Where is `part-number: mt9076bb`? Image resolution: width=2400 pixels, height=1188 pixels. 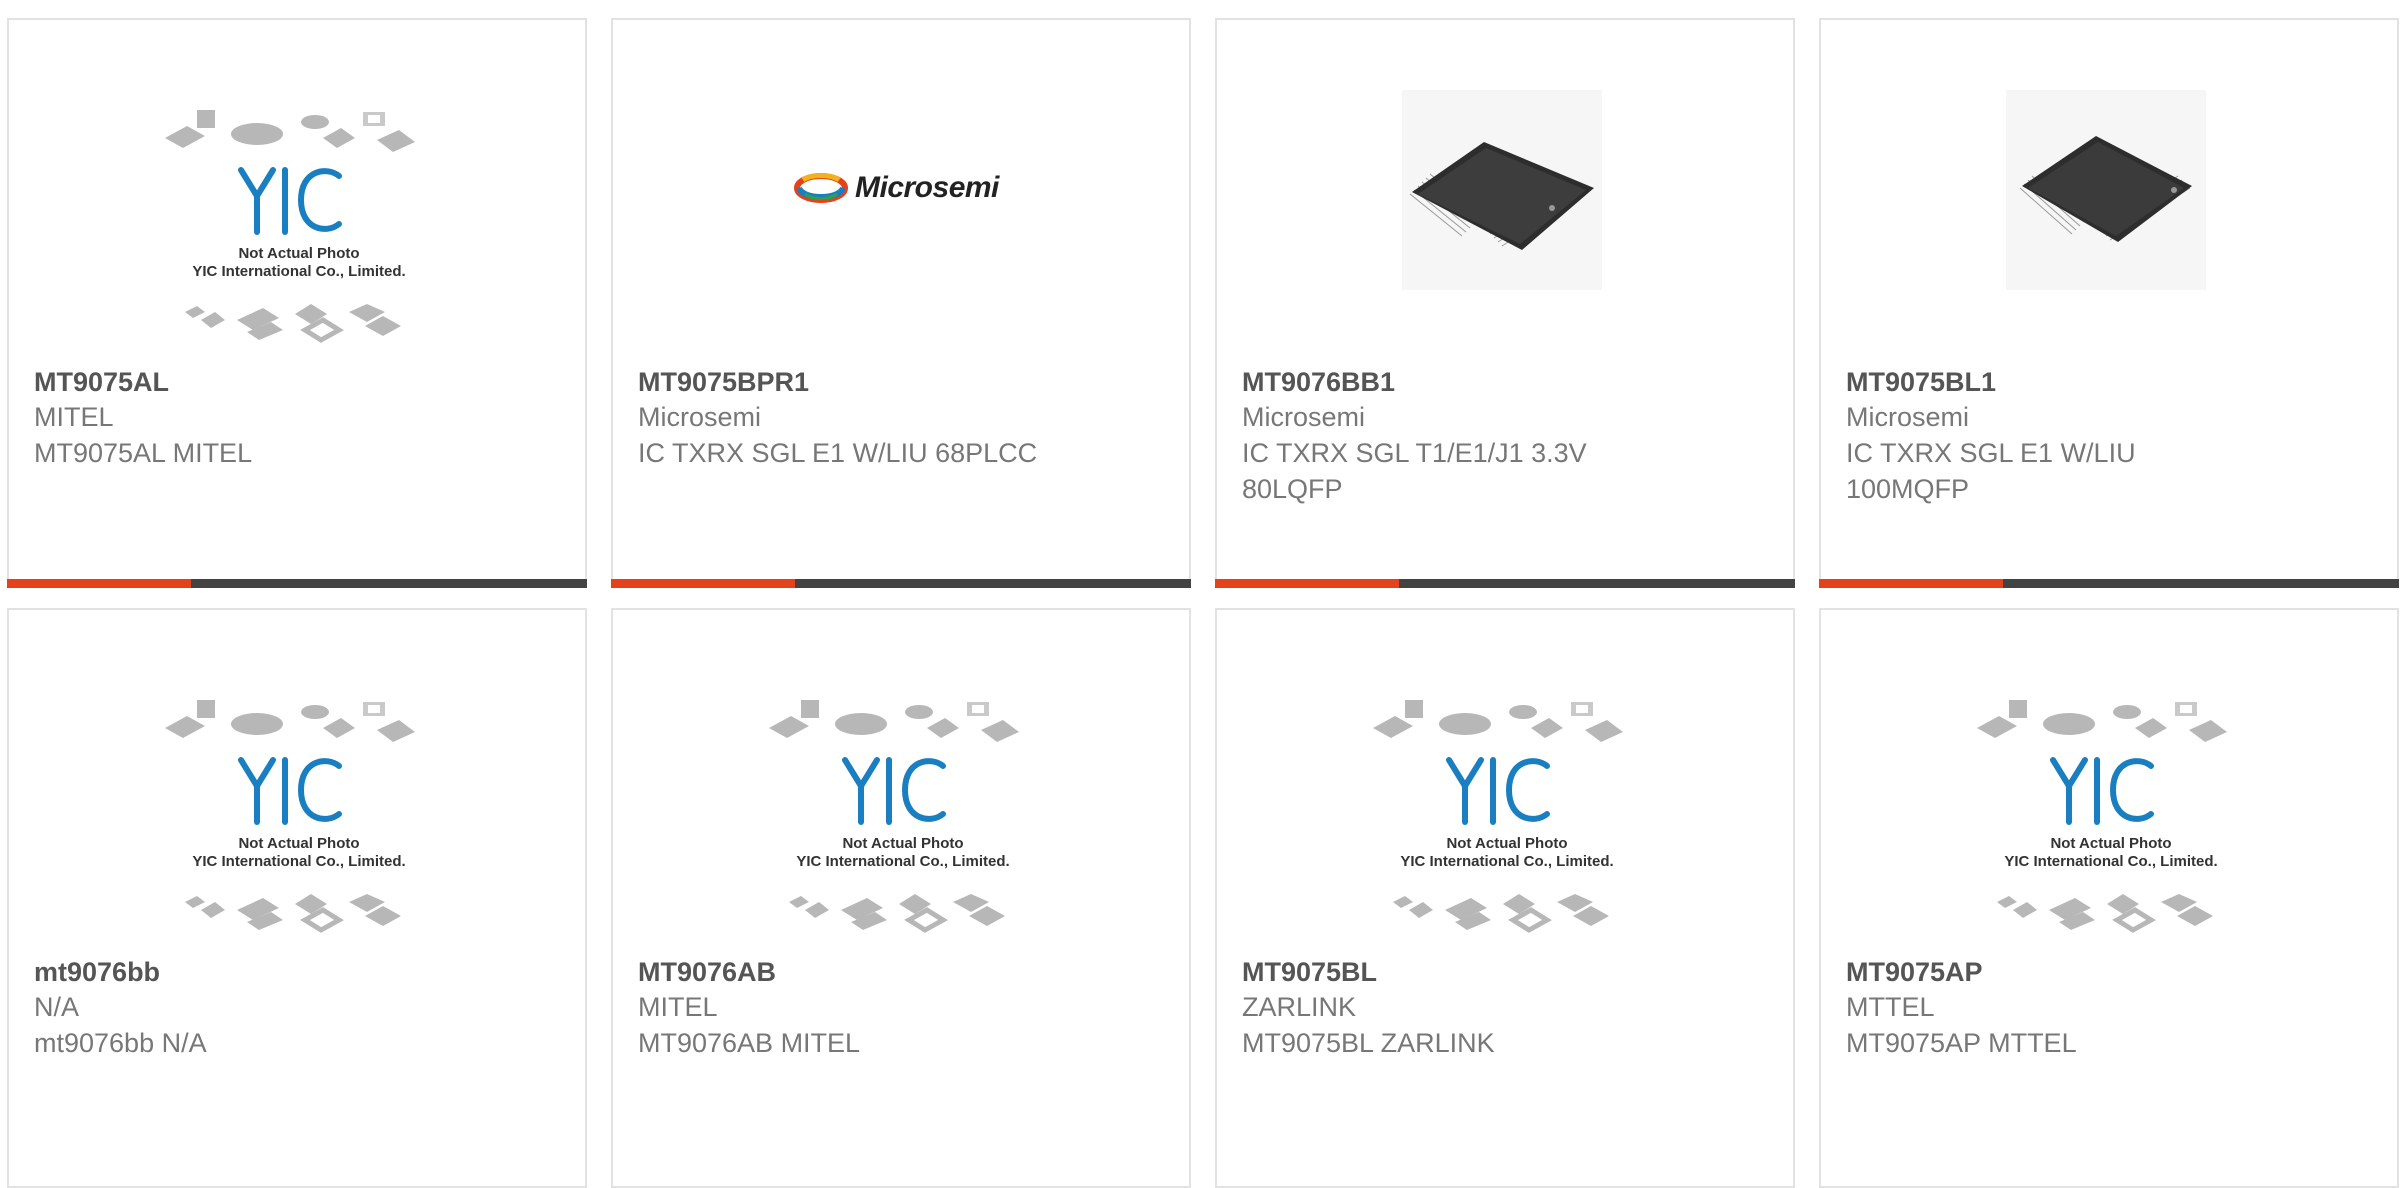 part-number: mt9076bb is located at coordinates (299, 972).